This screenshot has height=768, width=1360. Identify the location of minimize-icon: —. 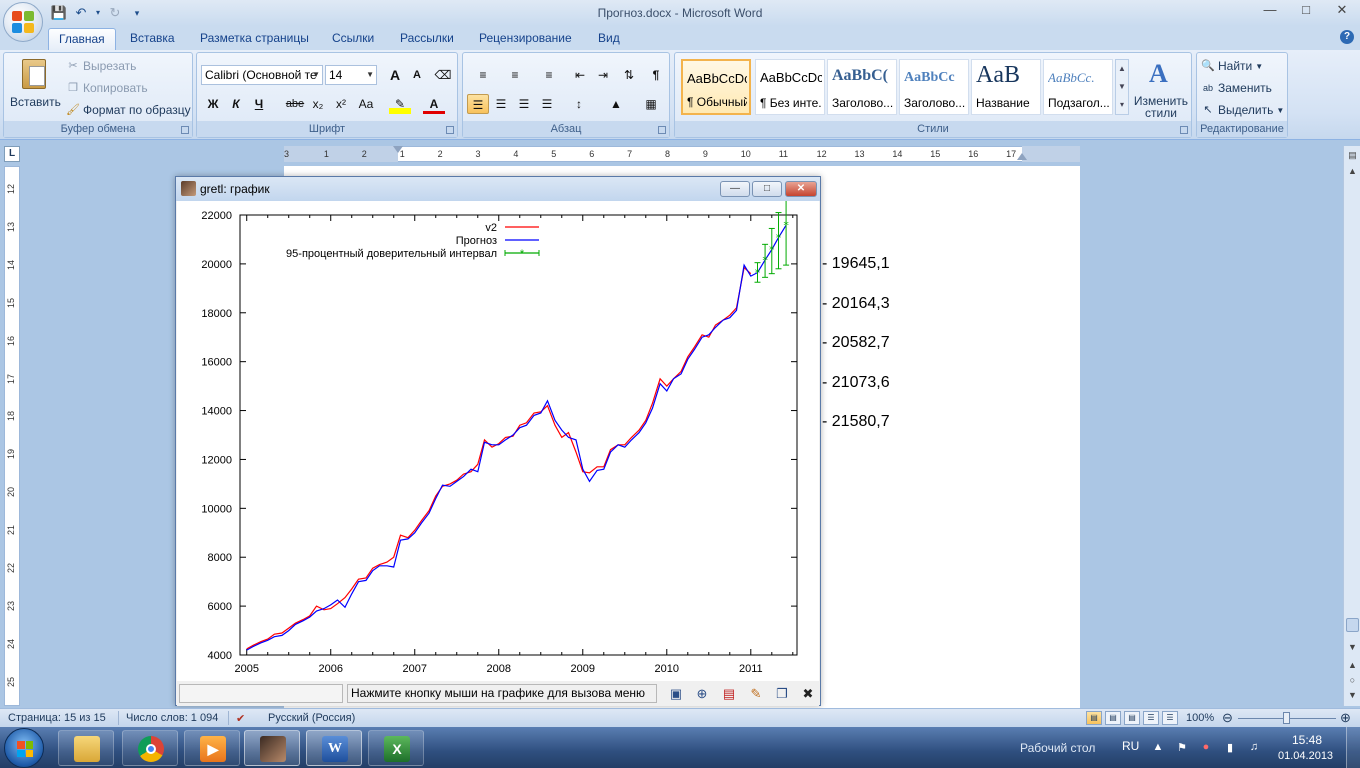
(1270, 11).